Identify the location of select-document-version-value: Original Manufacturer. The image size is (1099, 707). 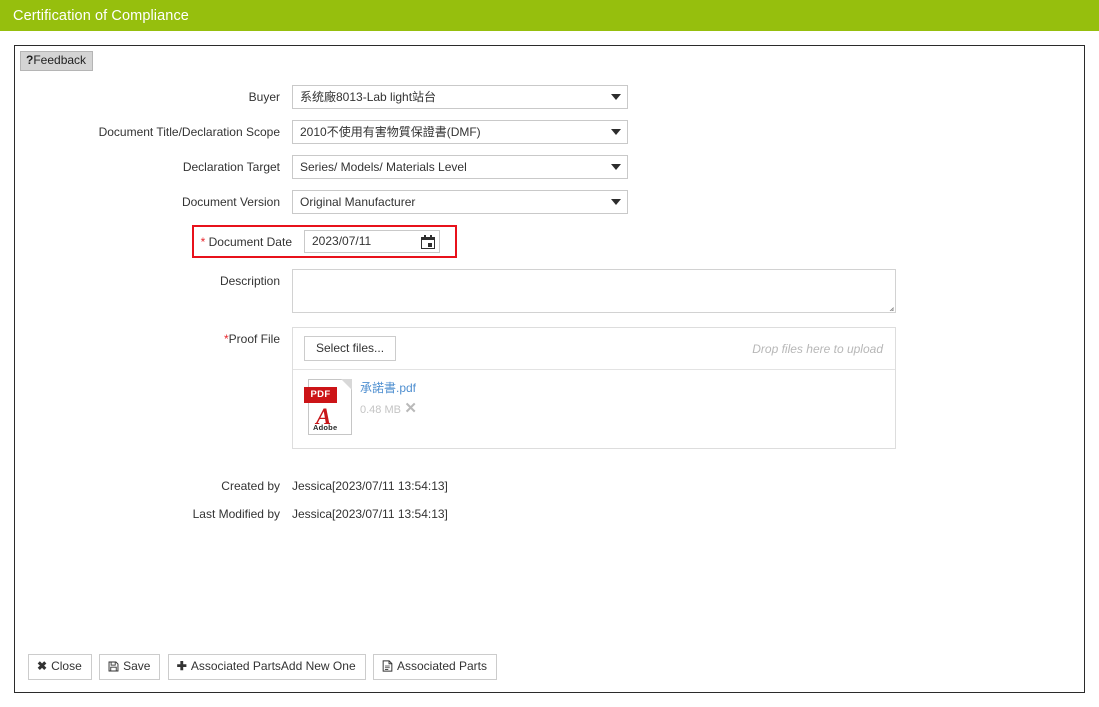
(358, 202).